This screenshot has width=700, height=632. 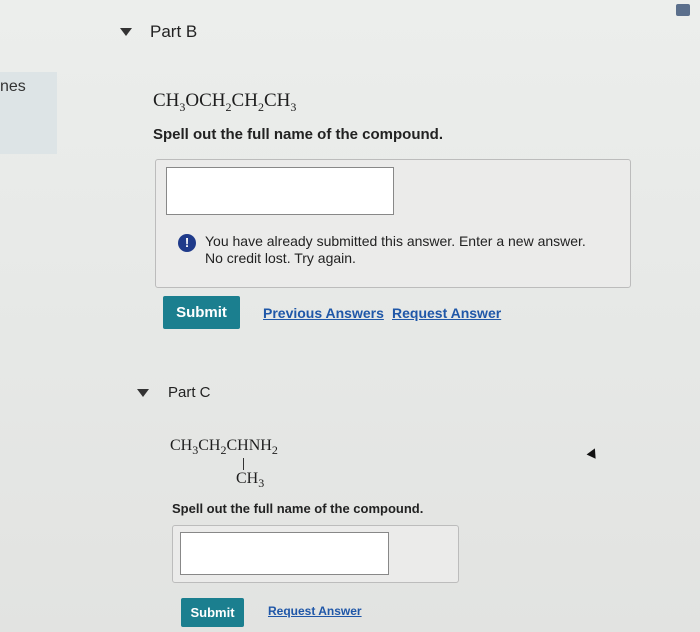 I want to click on part-c-answer-area, so click(x=315, y=554).